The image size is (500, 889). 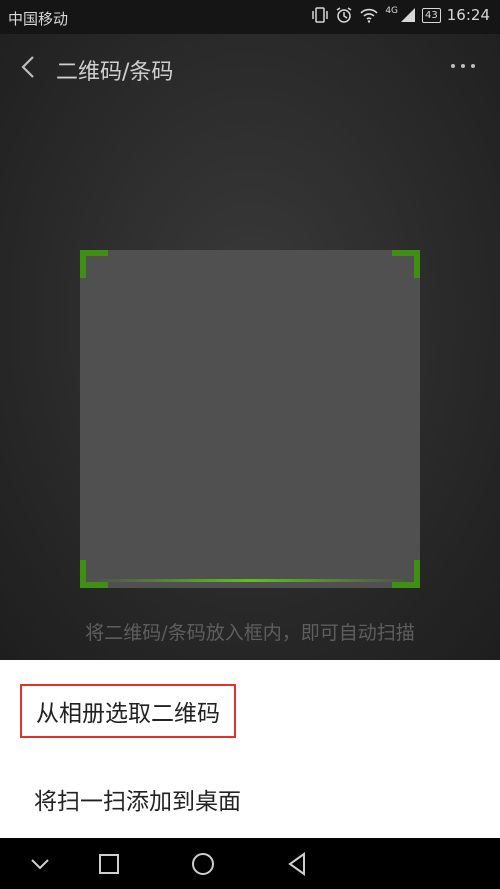 I want to click on clock: 16:24, so click(x=468, y=15).